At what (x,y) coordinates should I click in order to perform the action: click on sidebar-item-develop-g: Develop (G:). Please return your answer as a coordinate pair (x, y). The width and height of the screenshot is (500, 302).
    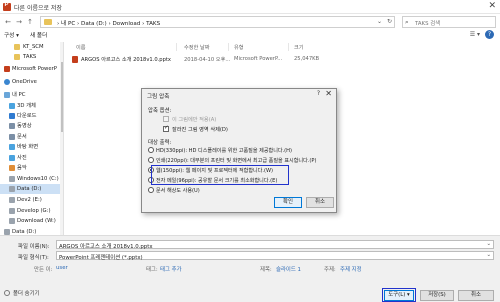
    Looking at the image, I should click on (31, 211).